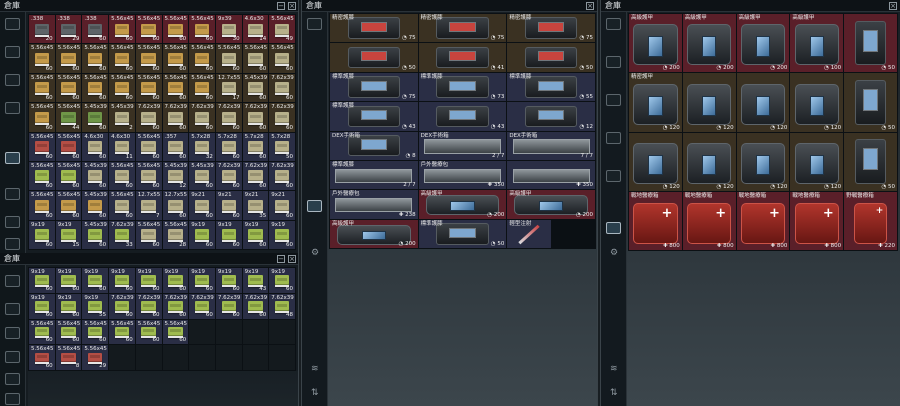 Image resolution: width=900 pixels, height=406 pixels. What do you see at coordinates (95, 146) in the screenshot?
I see `inventory-slot: 4.6x30 60` at bounding box center [95, 146].